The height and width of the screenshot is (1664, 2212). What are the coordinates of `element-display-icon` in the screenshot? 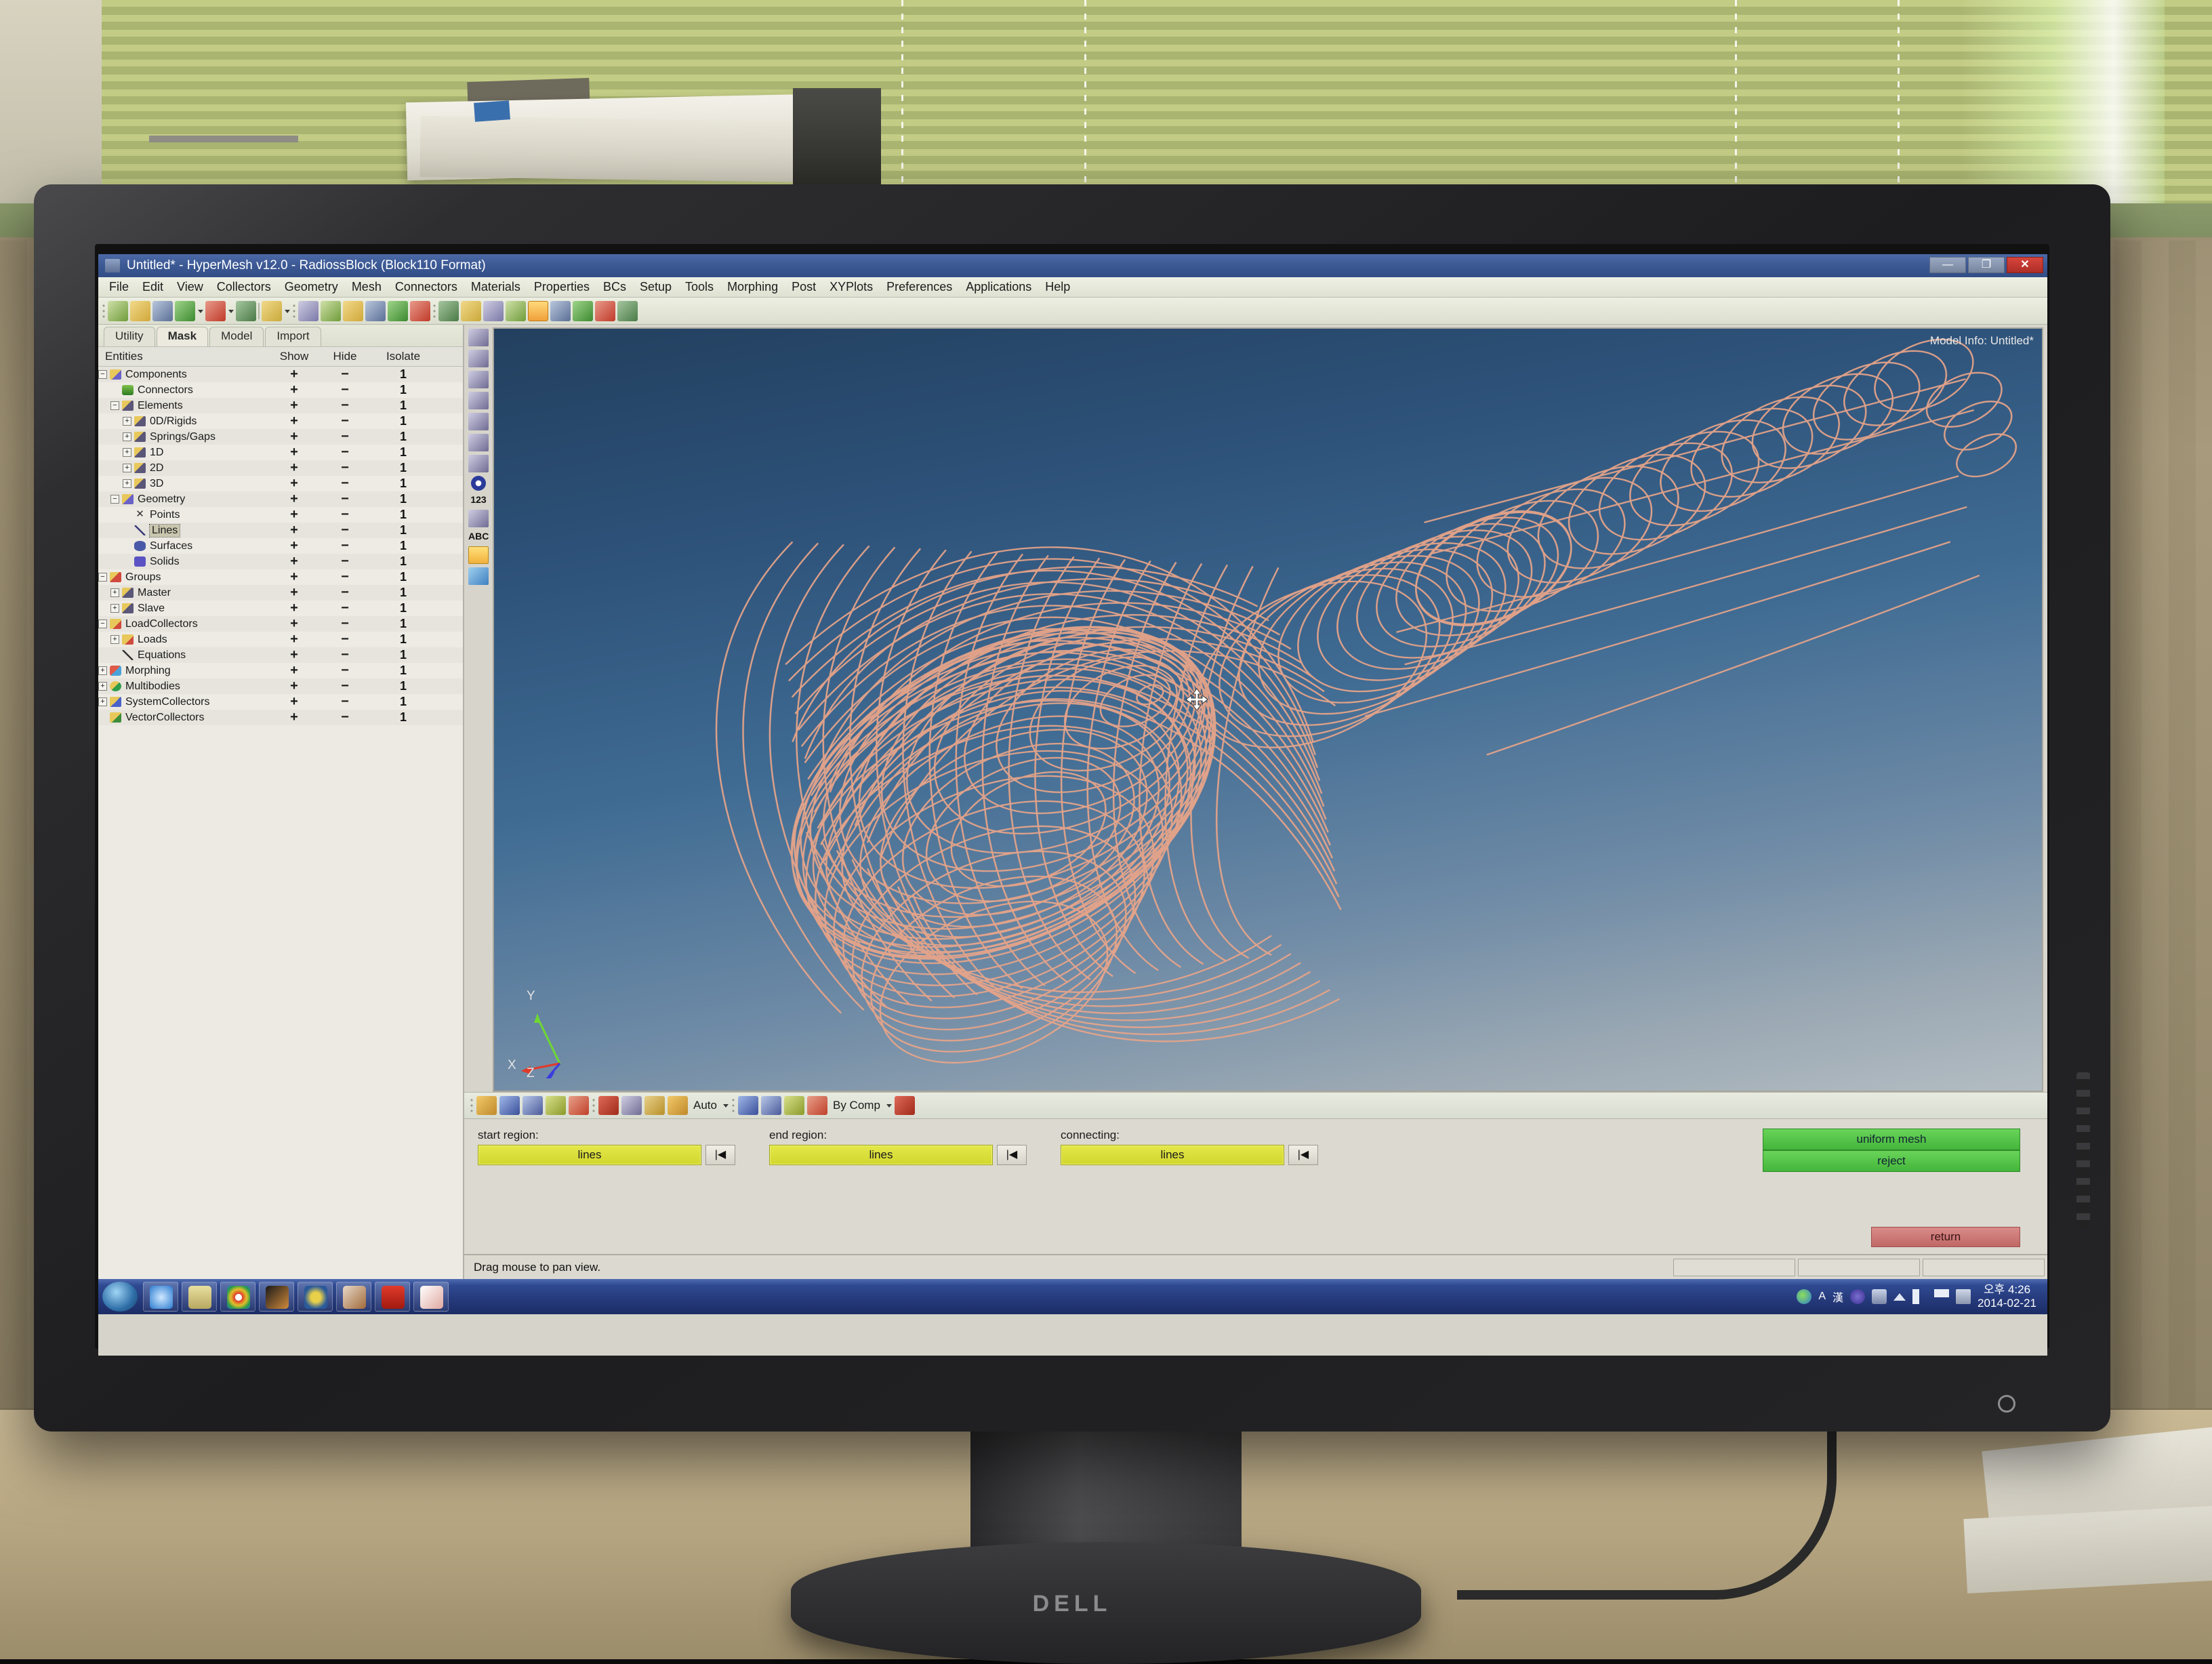 It's located at (478, 400).